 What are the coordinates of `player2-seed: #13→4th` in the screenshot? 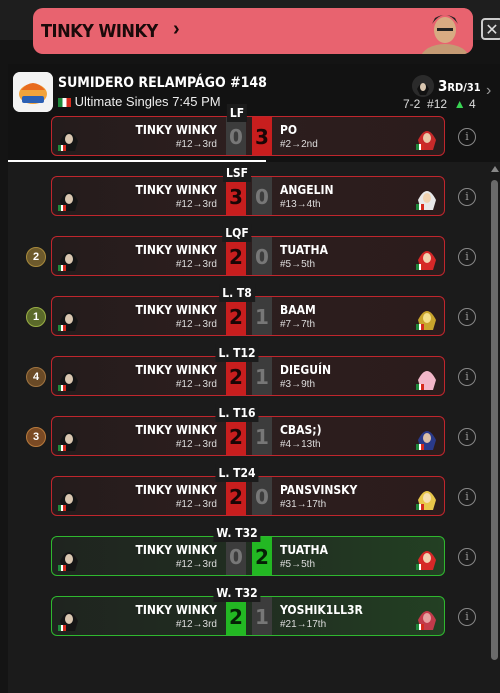 It's located at (300, 204).